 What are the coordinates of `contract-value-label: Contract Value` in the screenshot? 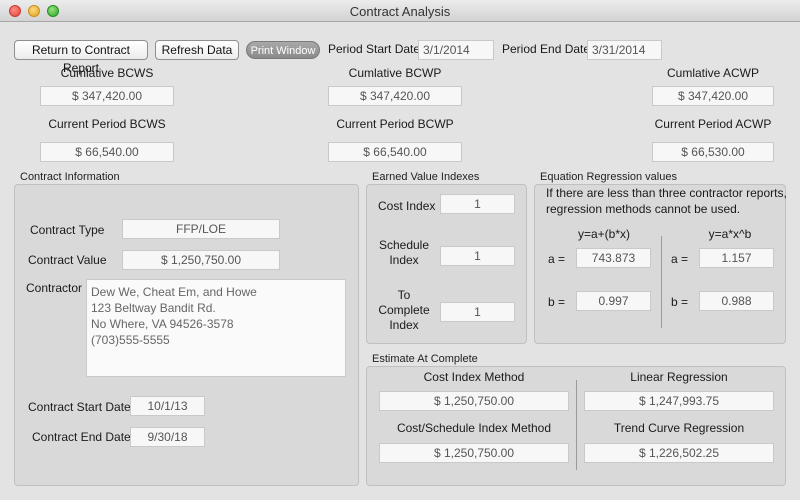 It's located at (67, 260).